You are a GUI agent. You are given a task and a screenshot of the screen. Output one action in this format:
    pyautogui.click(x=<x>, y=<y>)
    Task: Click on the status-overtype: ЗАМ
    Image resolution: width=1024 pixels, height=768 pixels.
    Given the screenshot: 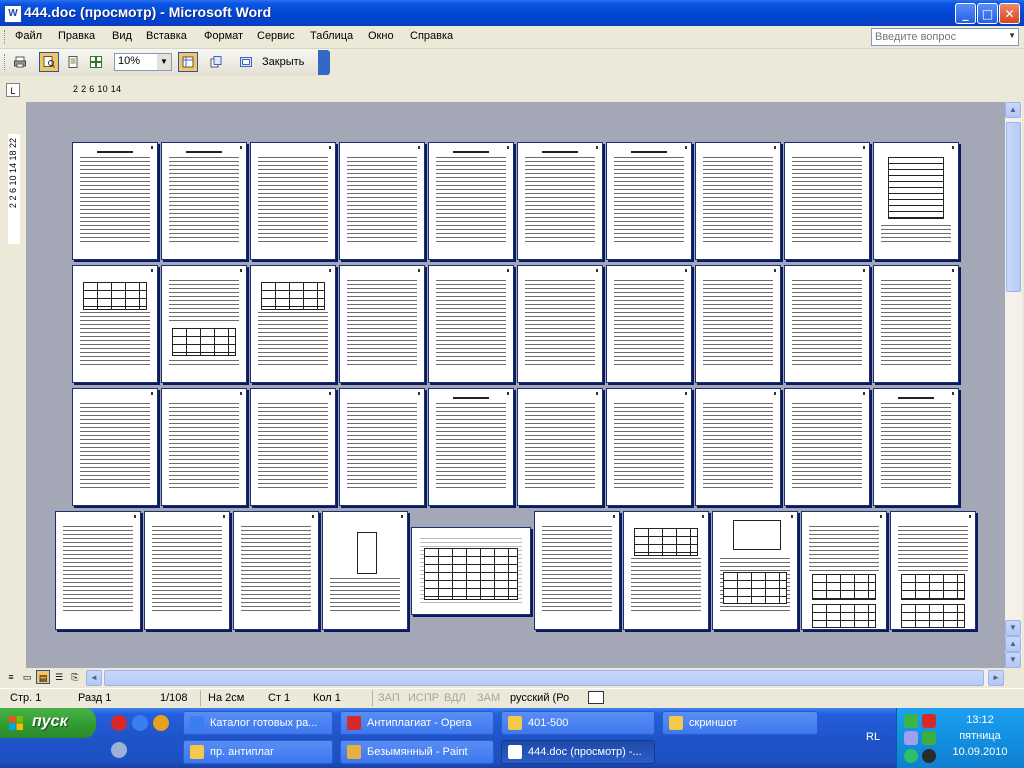 What is the action you would take?
    pyautogui.click(x=488, y=698)
    